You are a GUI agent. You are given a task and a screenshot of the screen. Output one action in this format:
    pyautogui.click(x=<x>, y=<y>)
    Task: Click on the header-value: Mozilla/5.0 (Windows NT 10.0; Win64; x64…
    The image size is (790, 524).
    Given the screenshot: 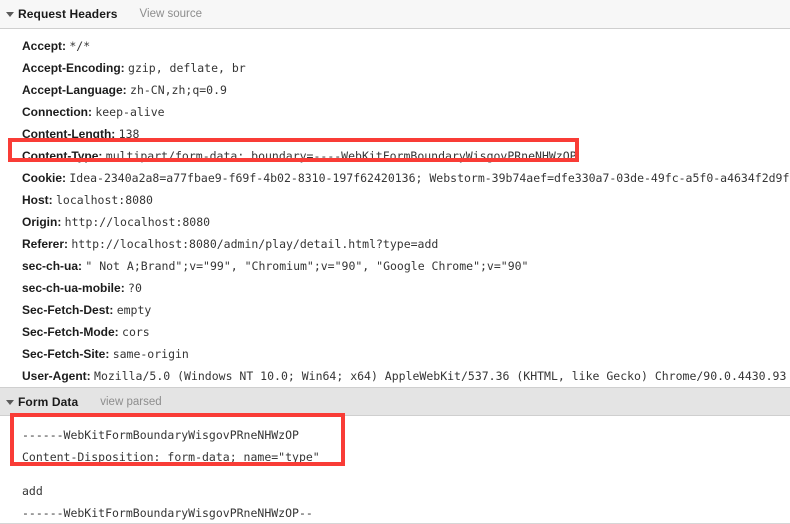 What is the action you would take?
    pyautogui.click(x=442, y=376)
    